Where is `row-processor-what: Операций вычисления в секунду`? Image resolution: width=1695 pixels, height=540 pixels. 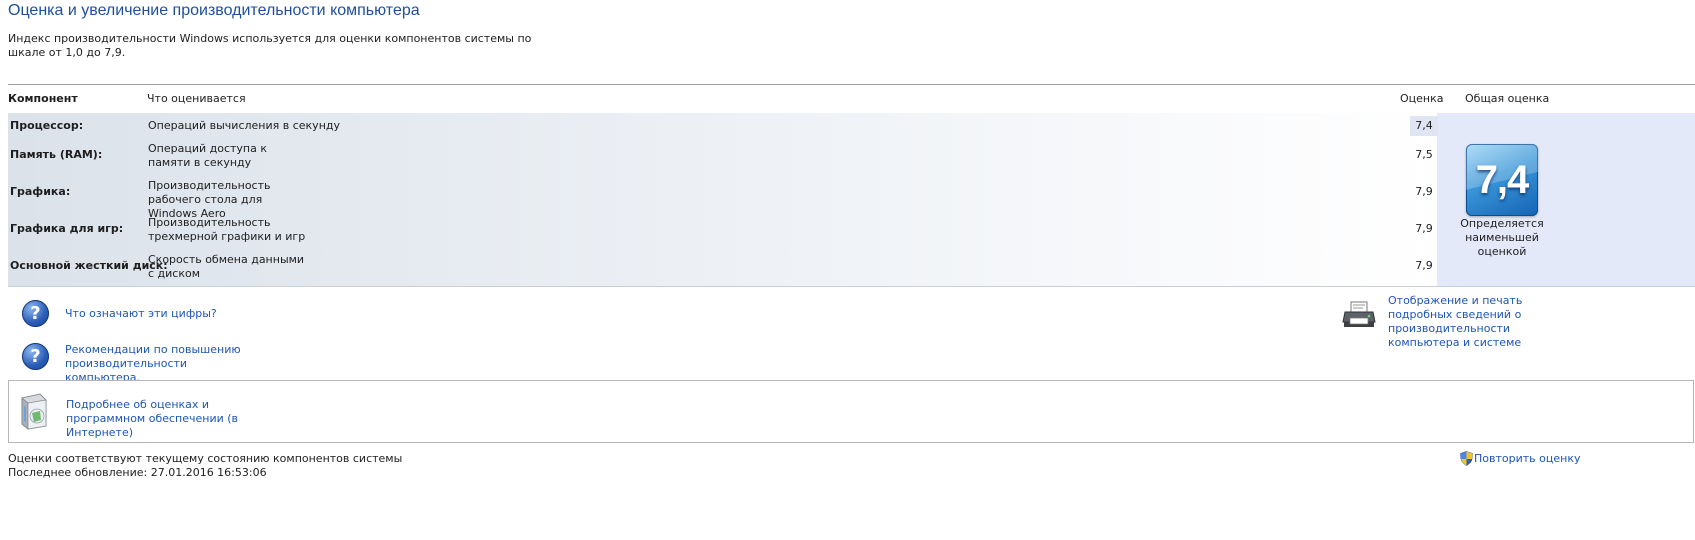
row-processor-what: Операций вычисления в секунду is located at coordinates (244, 125).